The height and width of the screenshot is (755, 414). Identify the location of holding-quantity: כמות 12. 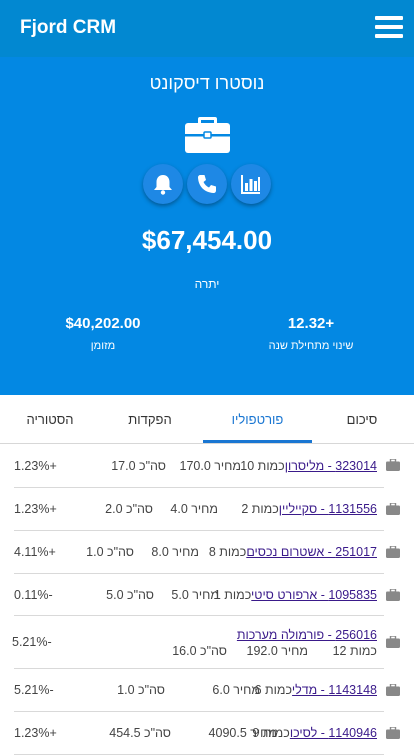
(354, 651).